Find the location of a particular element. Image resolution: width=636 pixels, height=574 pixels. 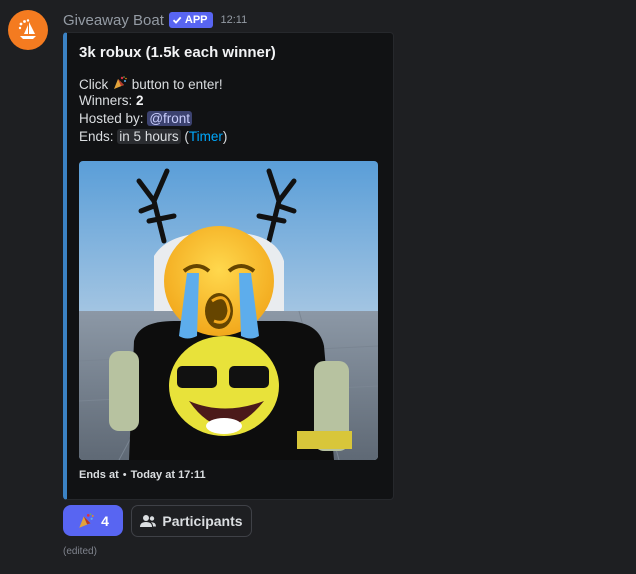

embed-footer: Ends at • Today at 17:11 is located at coordinates (142, 475).